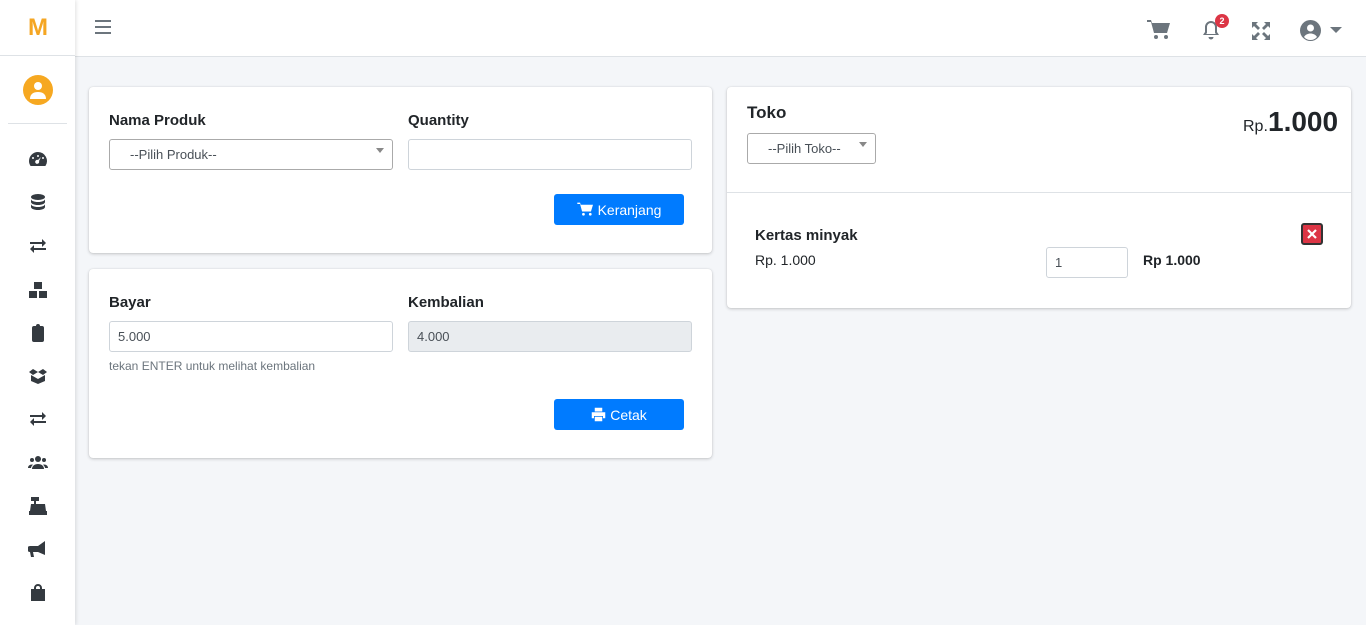 Image resolution: width=1366 pixels, height=625 pixels. I want to click on cart-item-price: Rp. 1.000, so click(785, 260).